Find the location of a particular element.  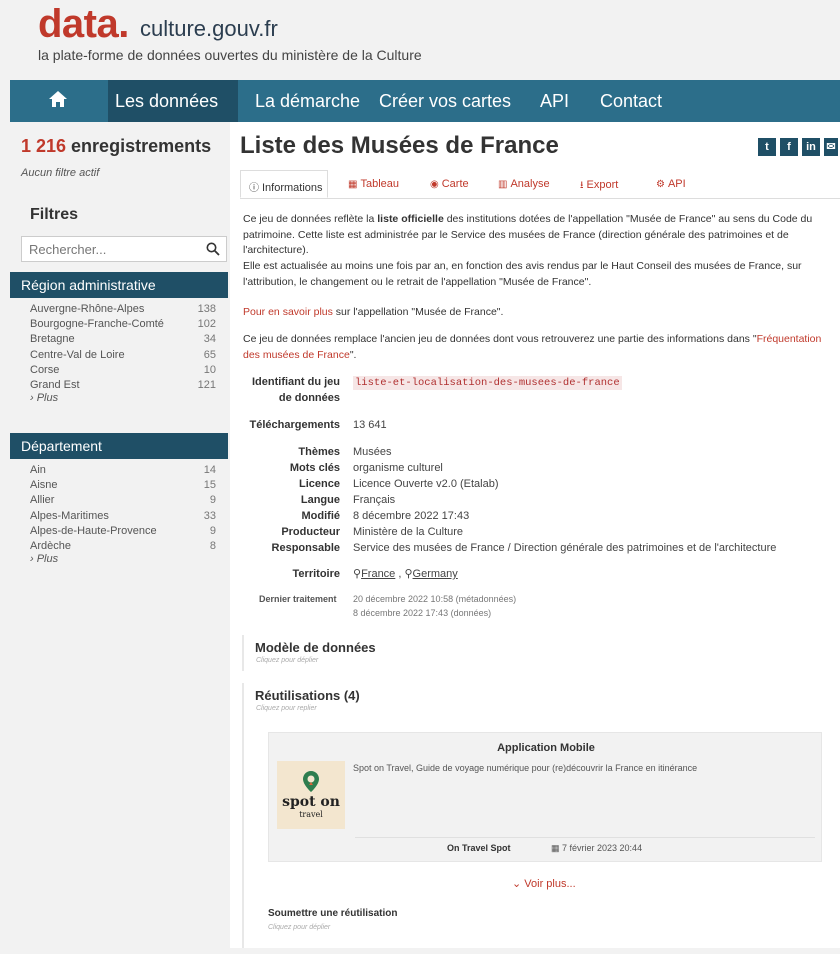

facet-item: Centre-Val de Loire 65 is located at coordinates (119, 355).